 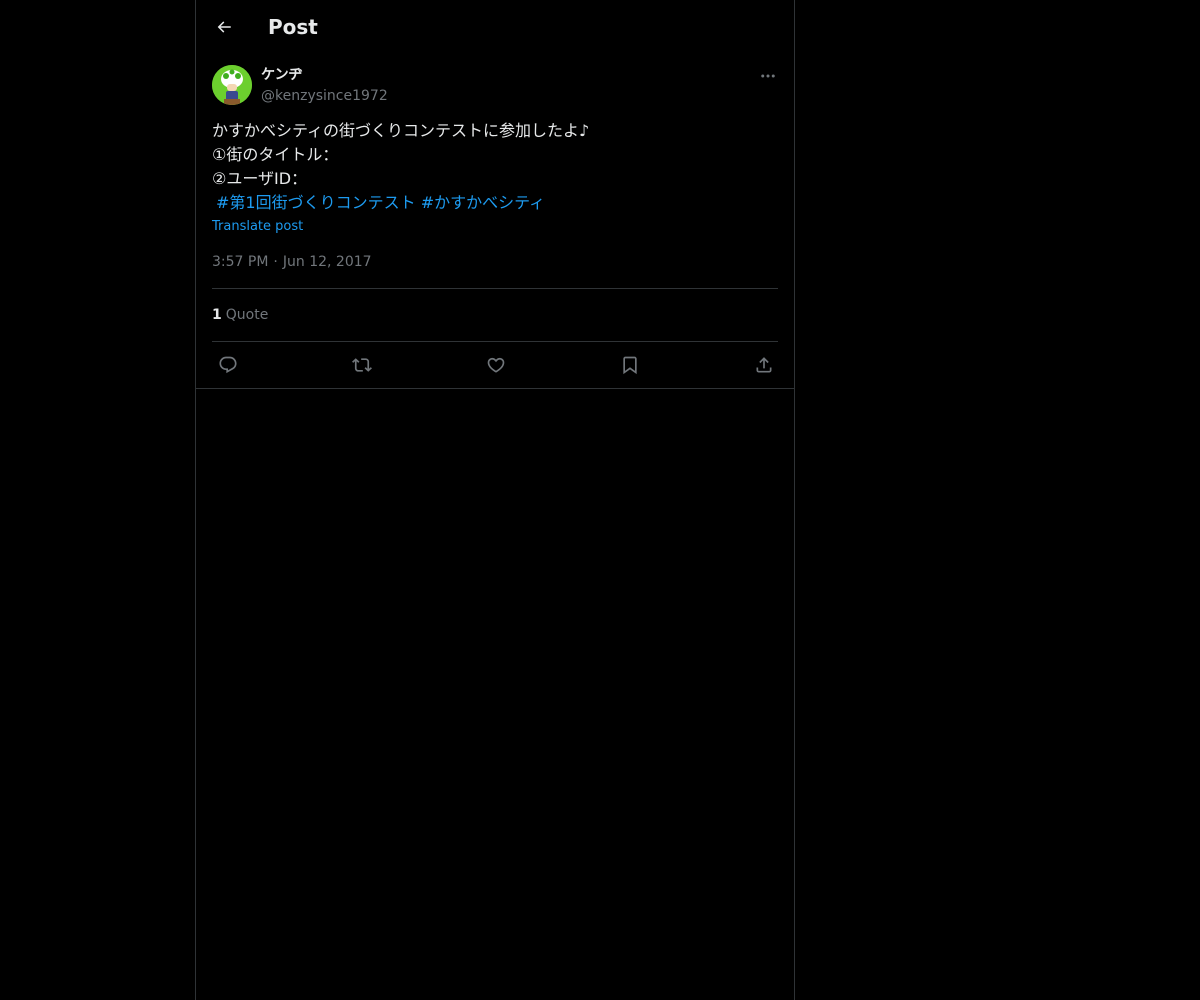 I want to click on post-date: Jun 12, 2017, so click(x=327, y=262).